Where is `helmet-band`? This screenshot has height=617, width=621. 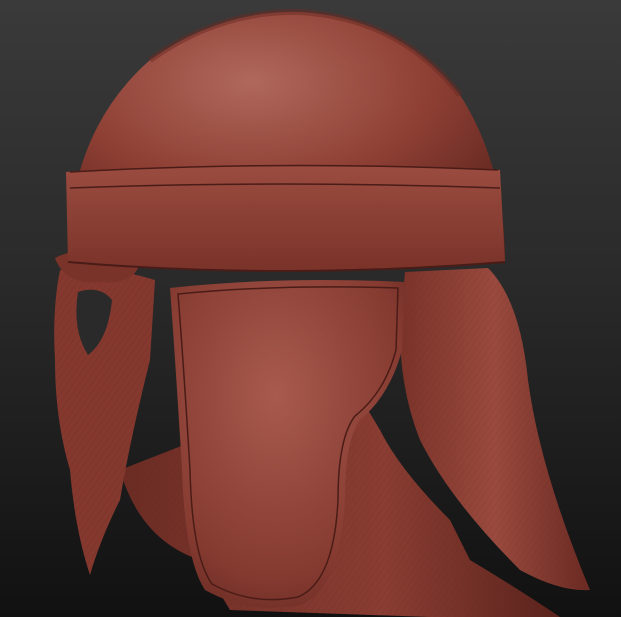 helmet-band is located at coordinates (285, 218).